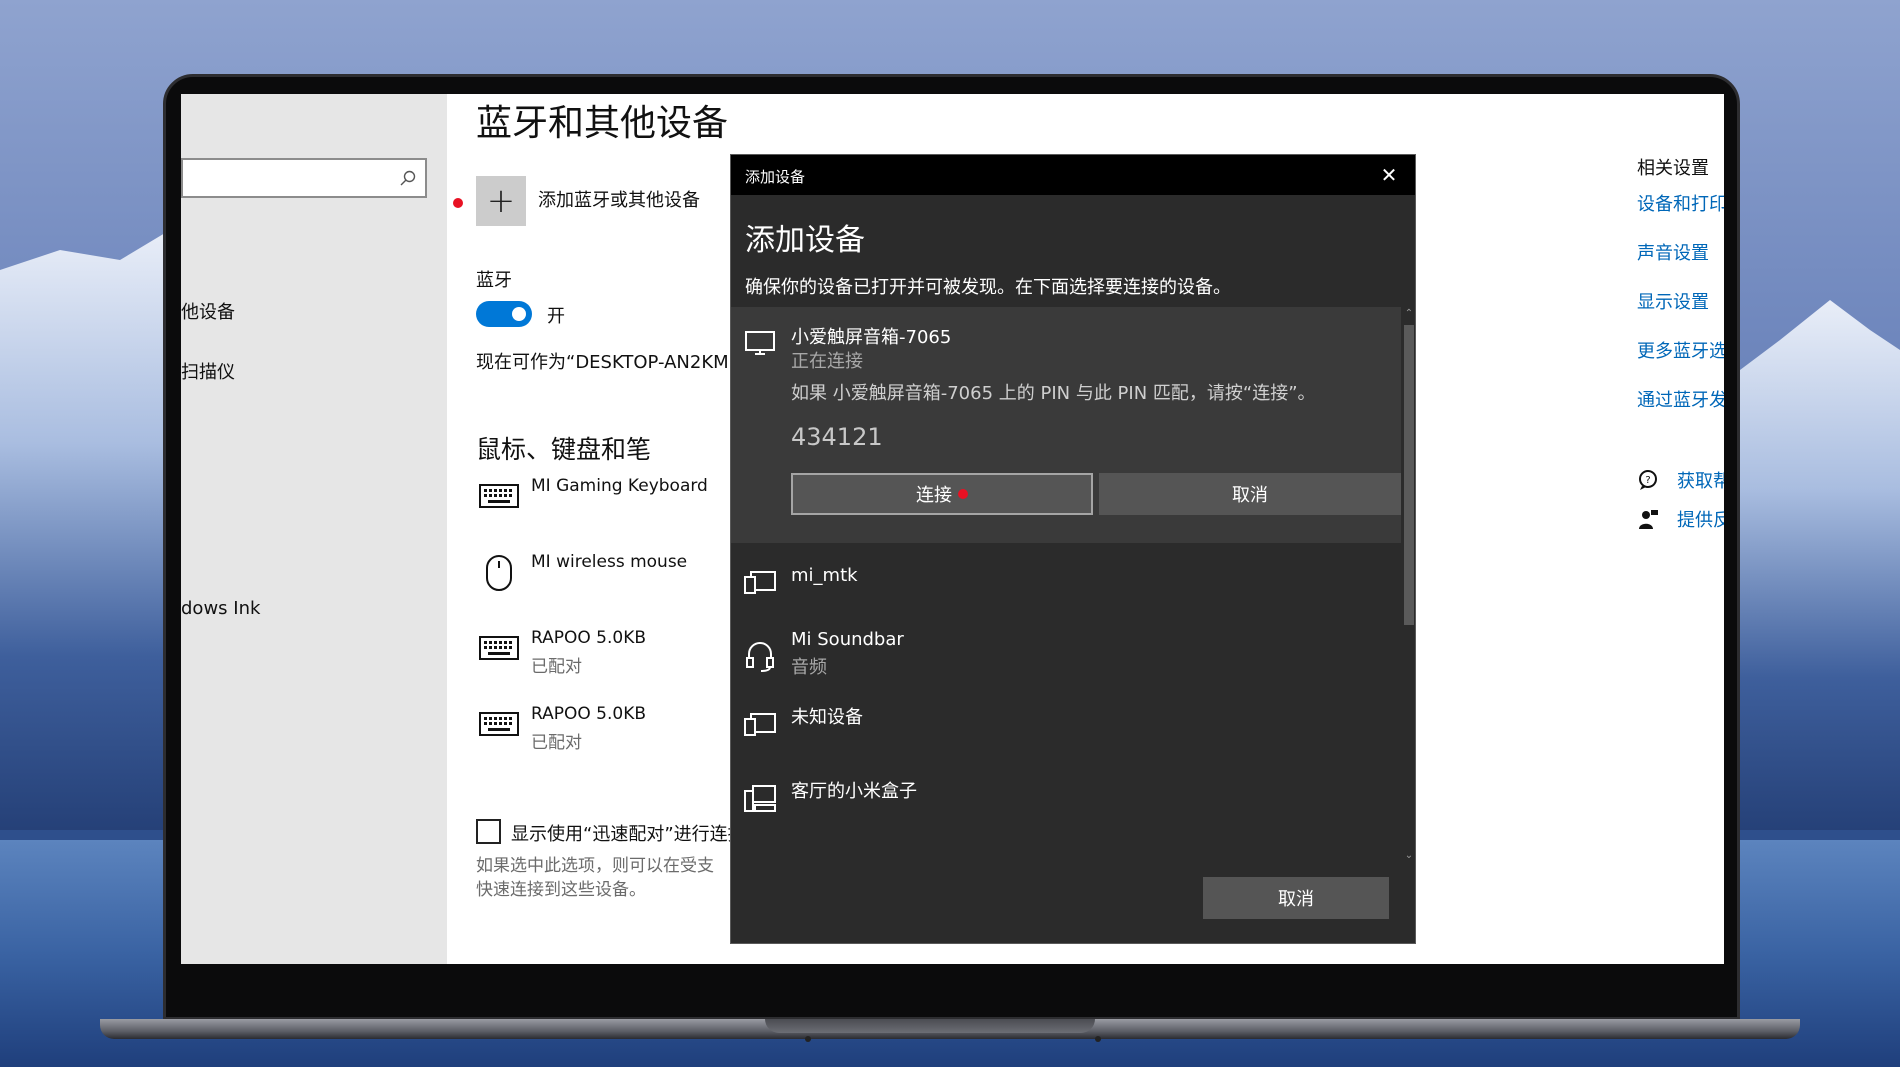  What do you see at coordinates (556, 315) in the screenshot?
I see `bluetooth-state: 开` at bounding box center [556, 315].